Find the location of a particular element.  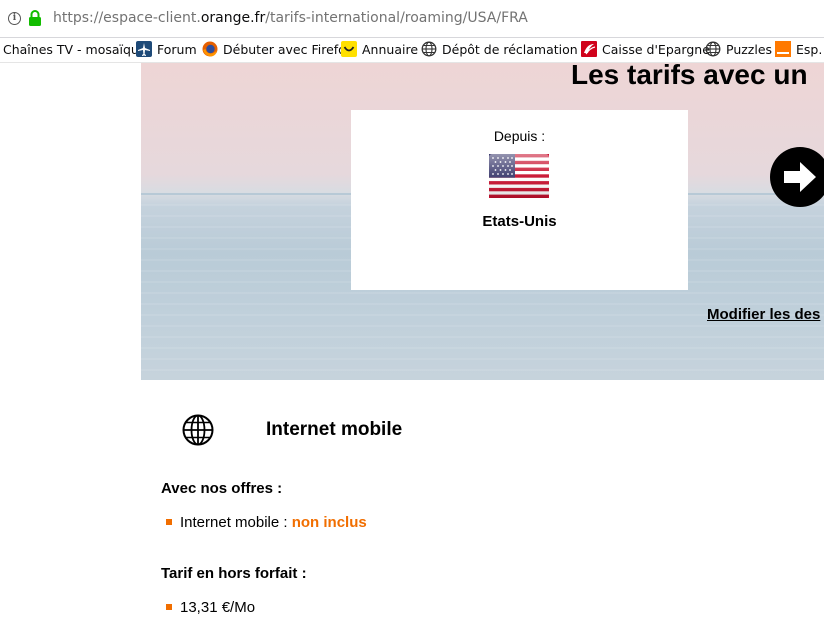

caisse-epargne-icon is located at coordinates (589, 49).